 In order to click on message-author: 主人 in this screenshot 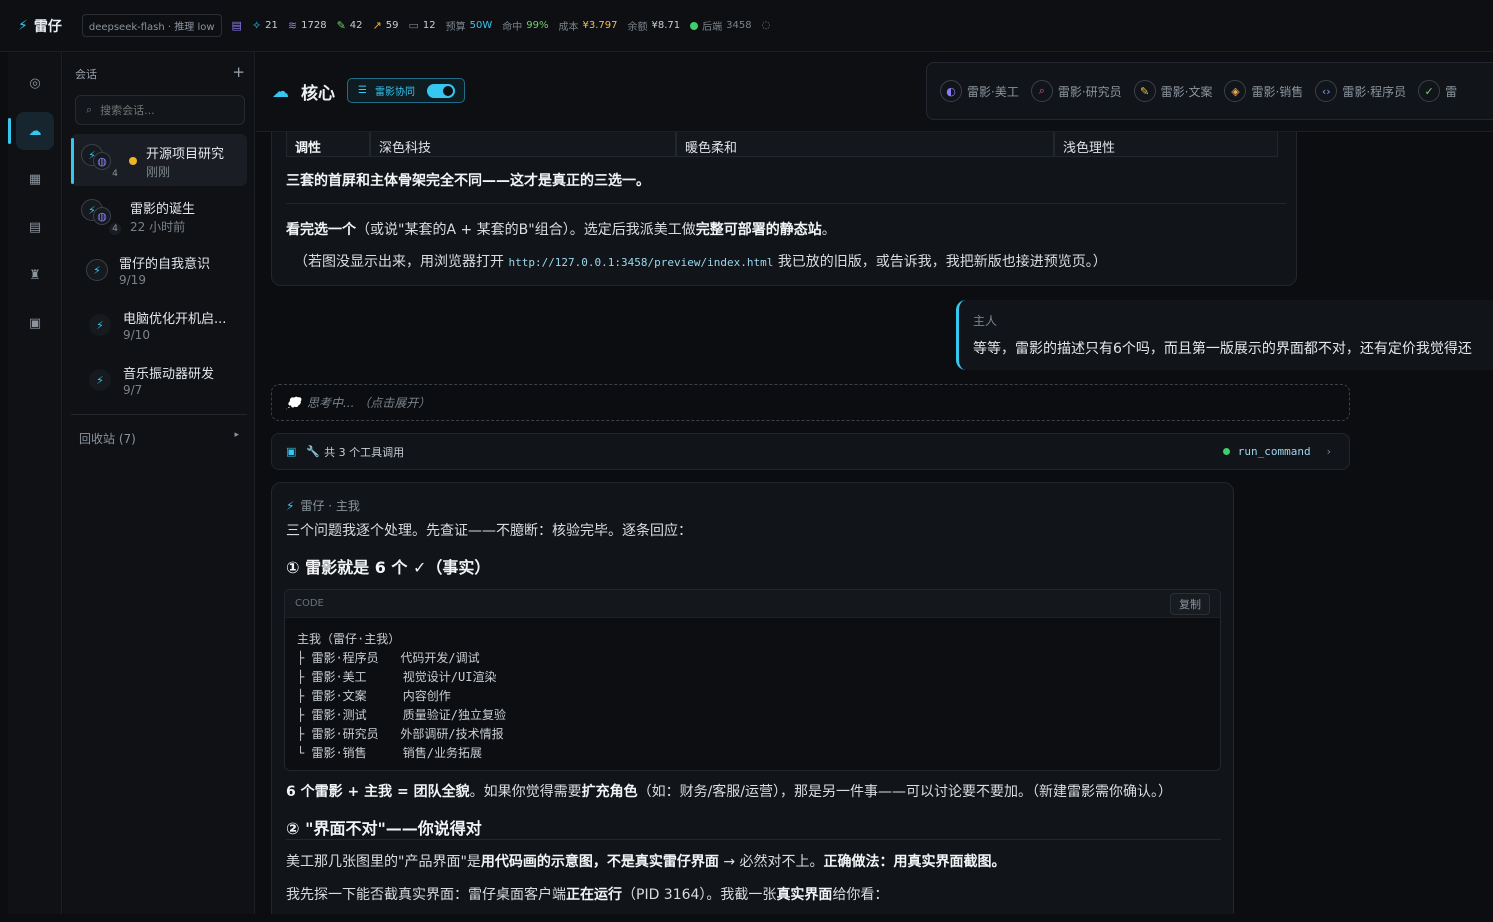, I will do `click(985, 321)`.